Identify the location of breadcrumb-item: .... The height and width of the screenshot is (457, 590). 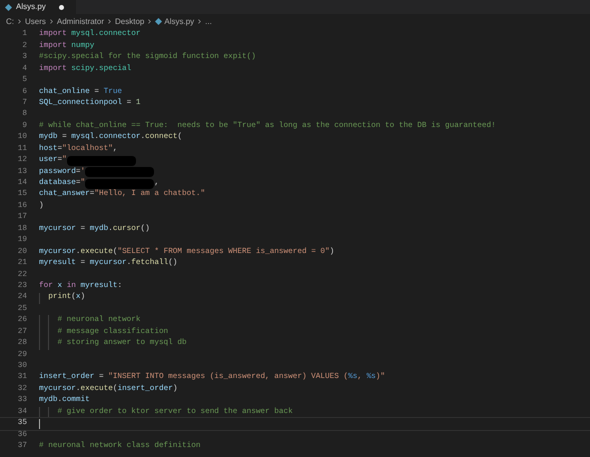
(208, 22).